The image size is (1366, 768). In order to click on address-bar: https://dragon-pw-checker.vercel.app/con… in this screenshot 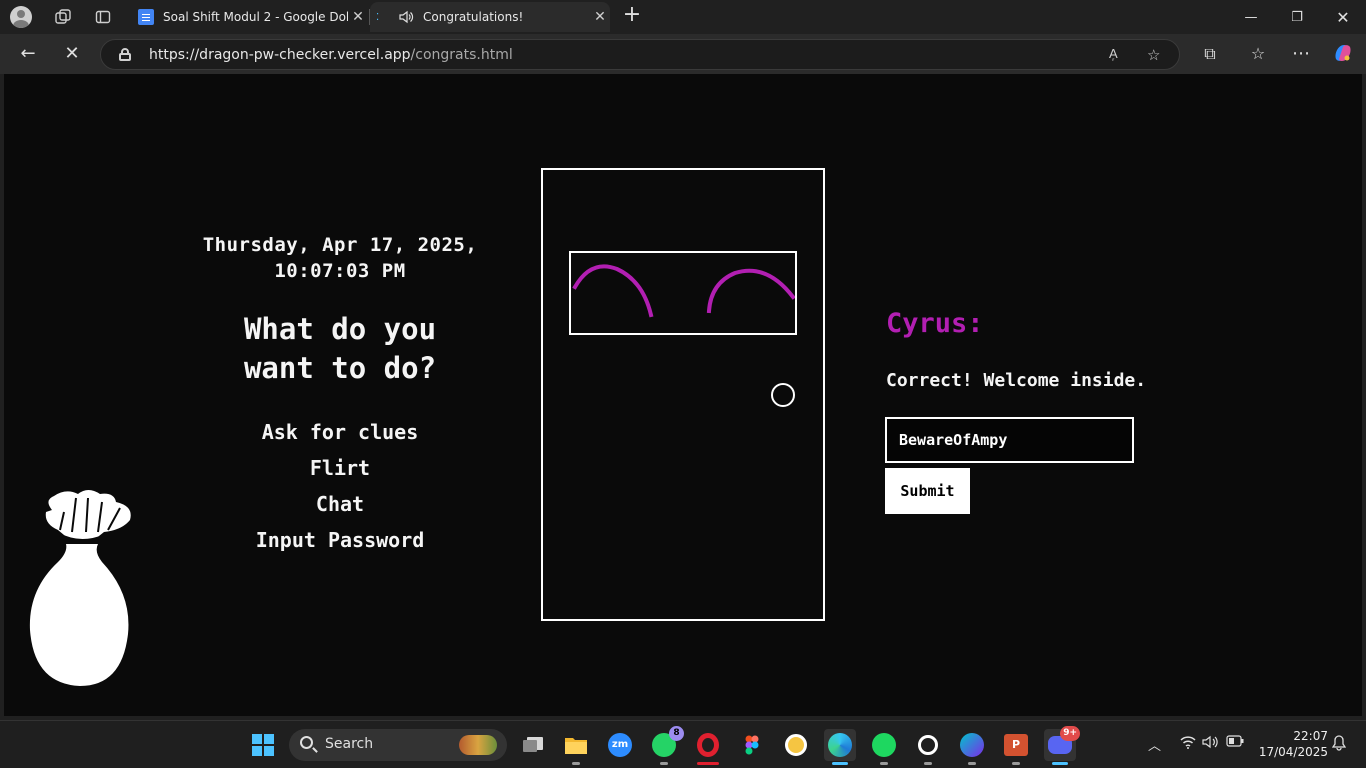, I will do `click(640, 54)`.